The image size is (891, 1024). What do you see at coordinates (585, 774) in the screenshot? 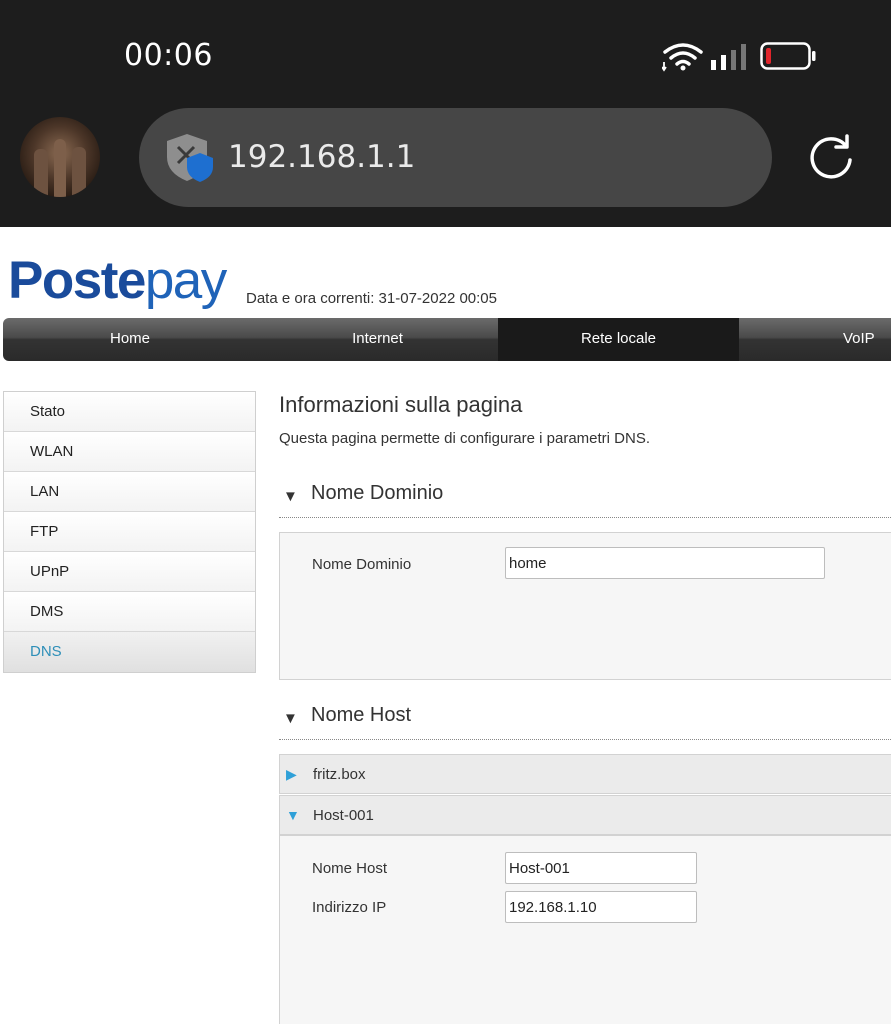
I see `host-row-fritz-box: ▶ fritz.box` at bounding box center [585, 774].